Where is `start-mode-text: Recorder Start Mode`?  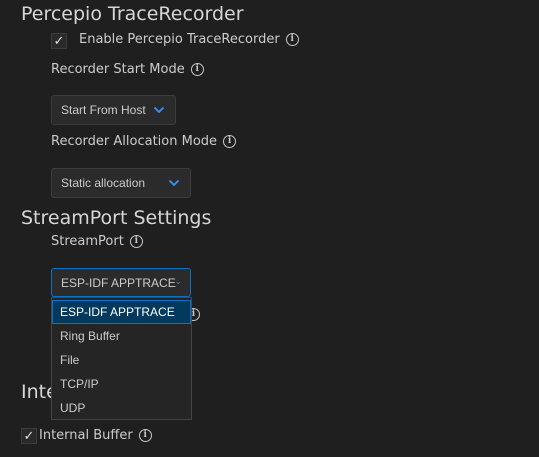 start-mode-text: Recorder Start Mode is located at coordinates (118, 69).